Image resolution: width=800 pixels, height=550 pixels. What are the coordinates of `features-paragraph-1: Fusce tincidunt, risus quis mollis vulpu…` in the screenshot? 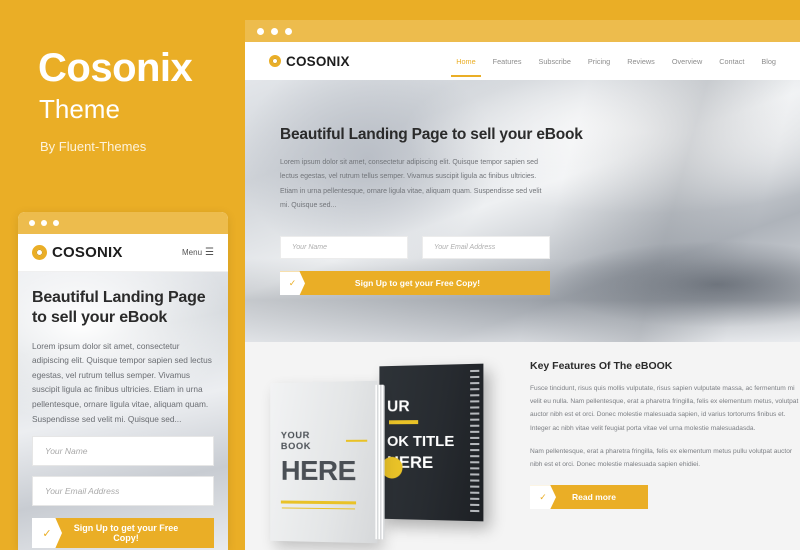 It's located at (664, 408).